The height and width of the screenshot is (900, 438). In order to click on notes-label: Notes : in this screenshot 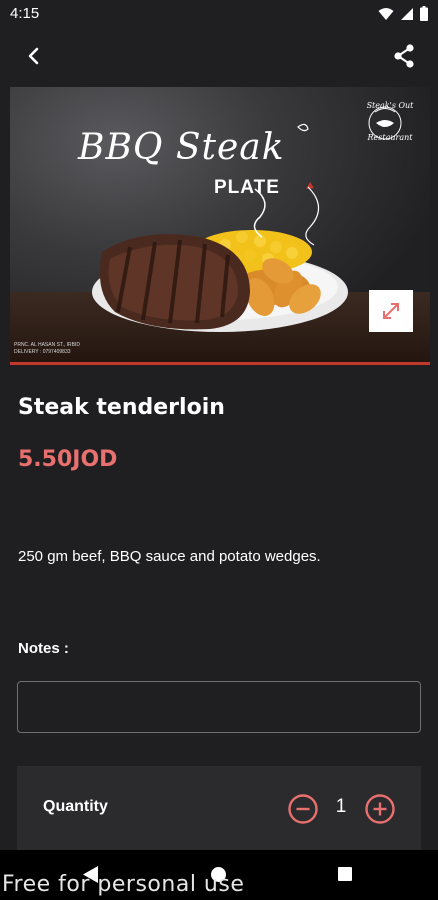, I will do `click(43, 648)`.